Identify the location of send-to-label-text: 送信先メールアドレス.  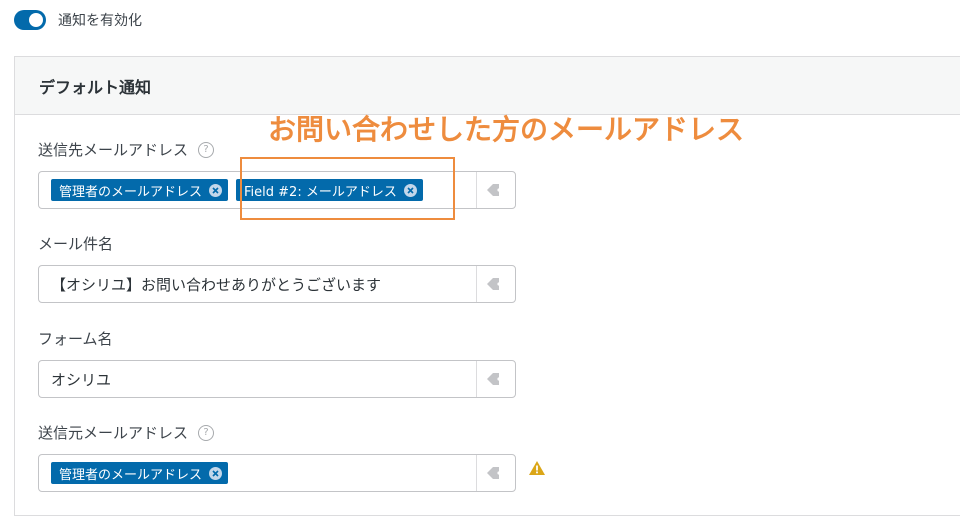
(113, 150).